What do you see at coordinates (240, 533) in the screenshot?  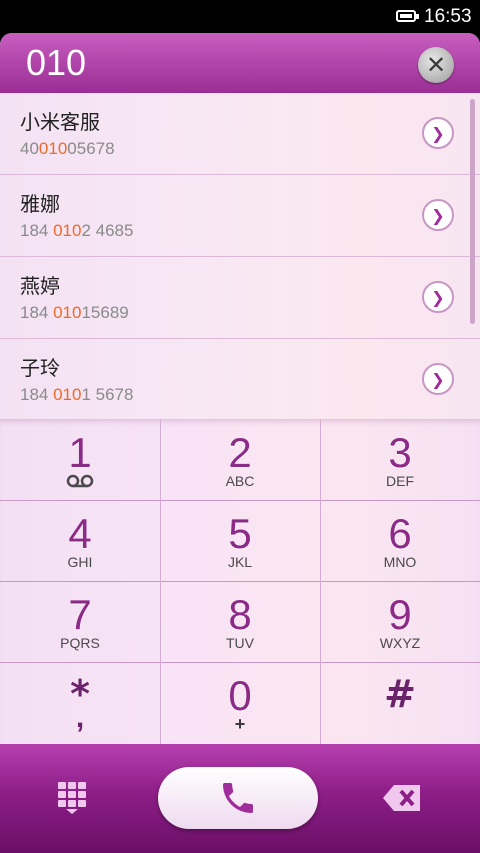 I see `key-digit: 5` at bounding box center [240, 533].